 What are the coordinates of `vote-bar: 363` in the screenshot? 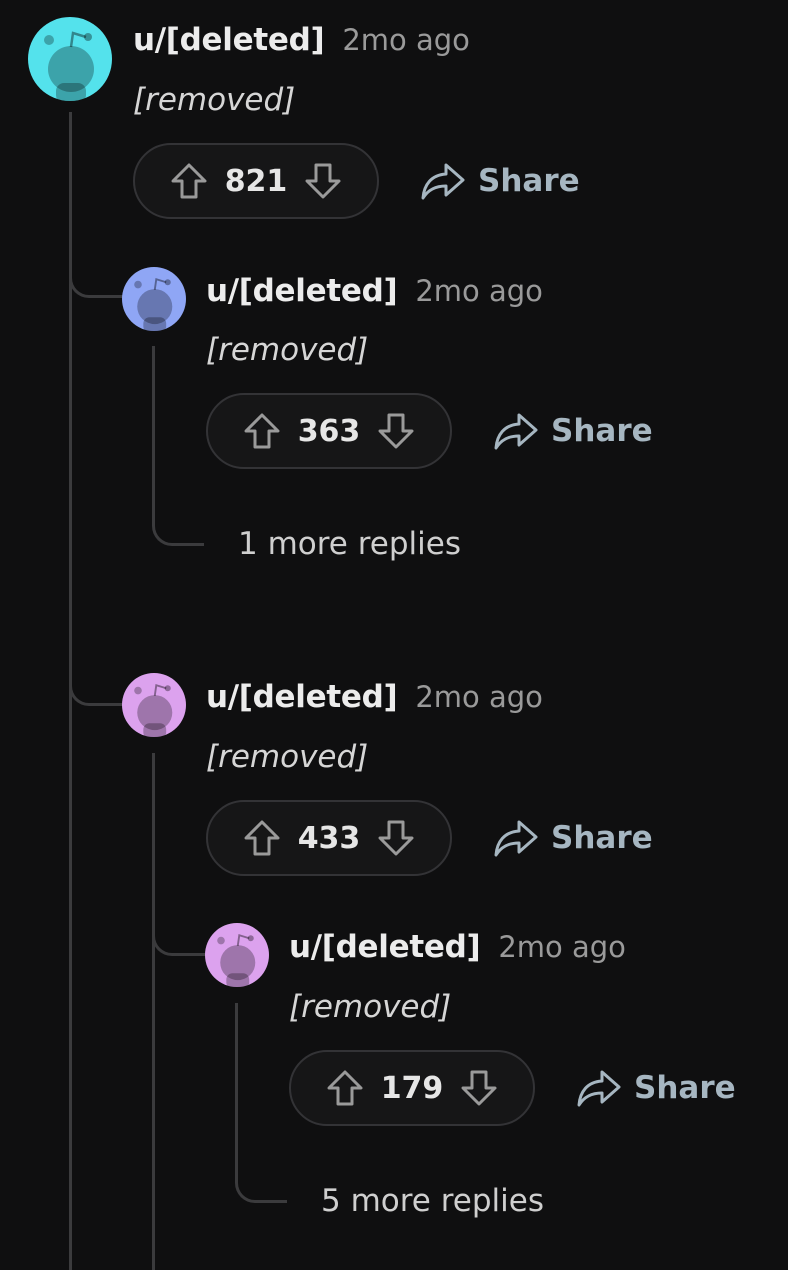 It's located at (329, 431).